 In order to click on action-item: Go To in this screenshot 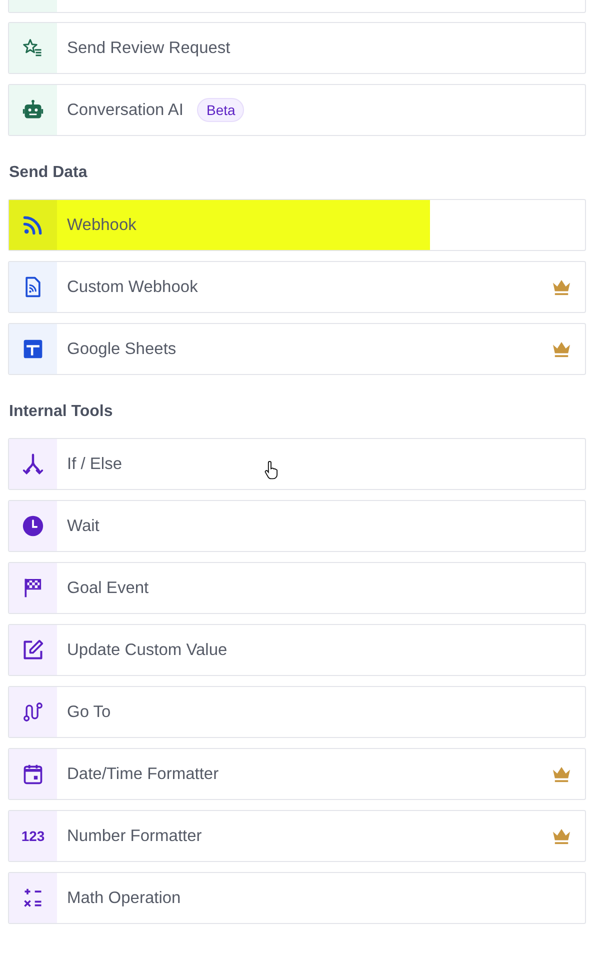, I will do `click(297, 712)`.